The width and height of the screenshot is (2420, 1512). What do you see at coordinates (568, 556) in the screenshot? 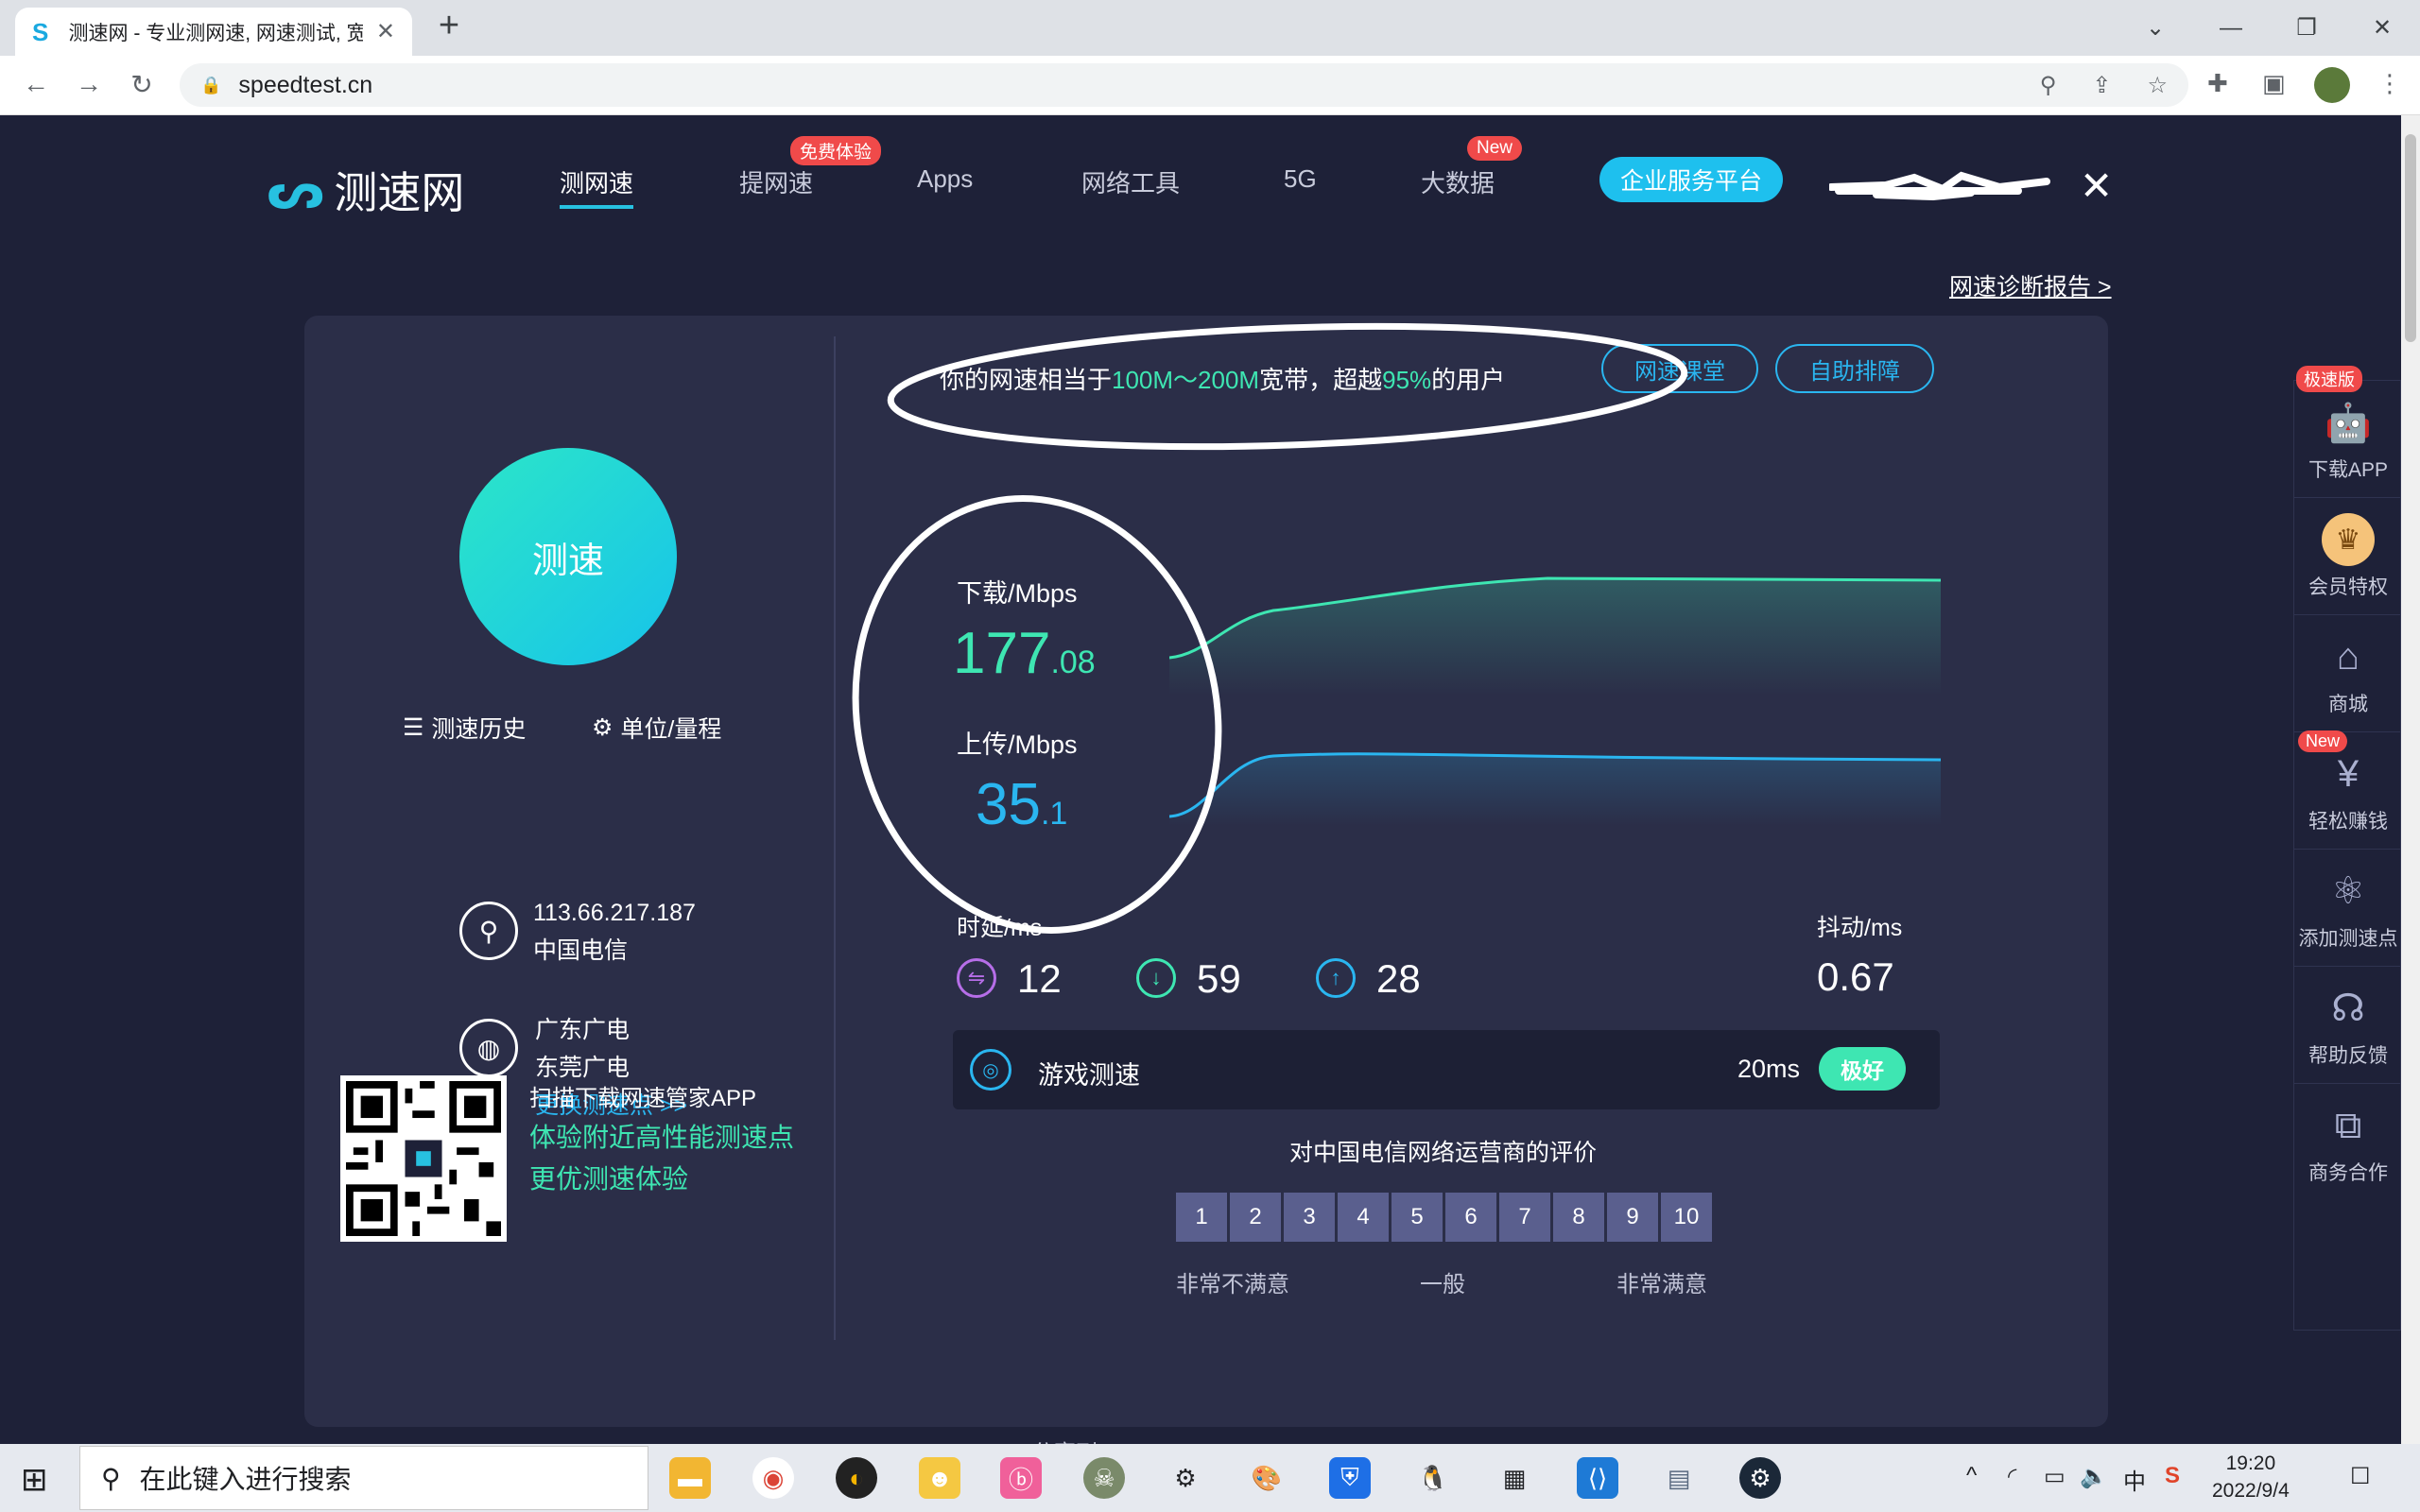
I see `start-test-button: 测速` at bounding box center [568, 556].